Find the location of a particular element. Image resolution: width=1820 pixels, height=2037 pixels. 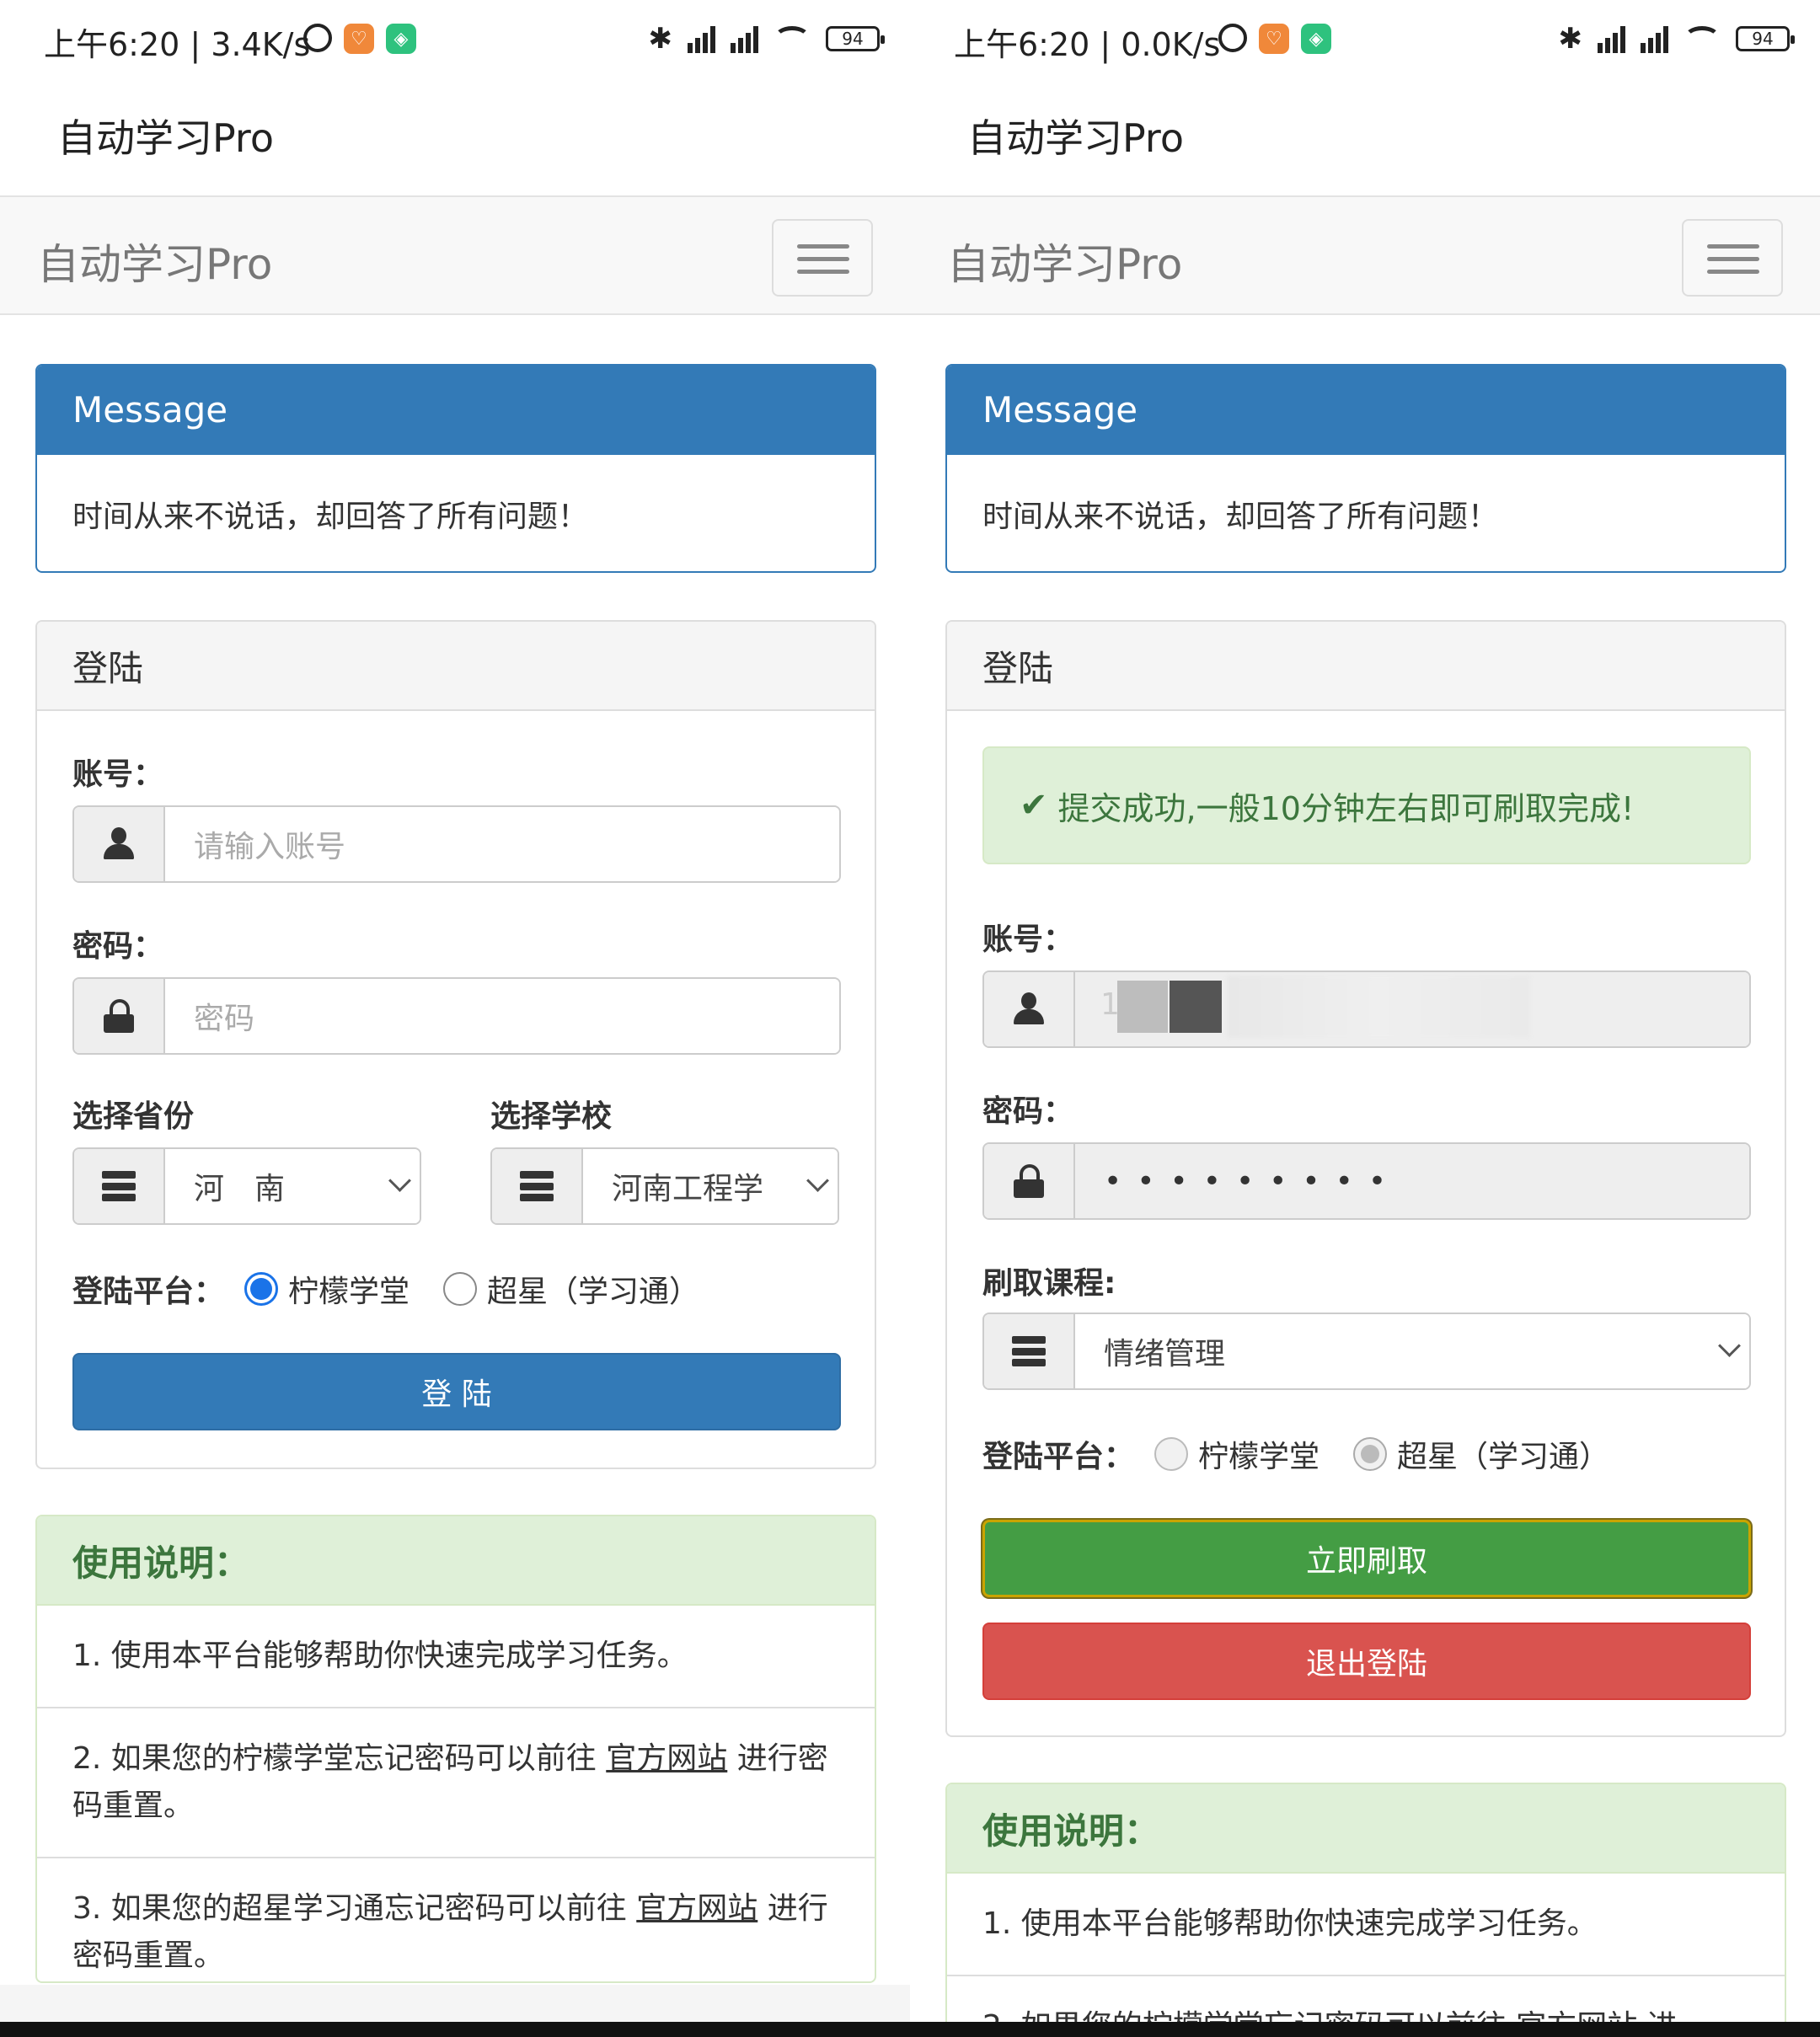

account-input-group: 1 is located at coordinates (1366, 1009).